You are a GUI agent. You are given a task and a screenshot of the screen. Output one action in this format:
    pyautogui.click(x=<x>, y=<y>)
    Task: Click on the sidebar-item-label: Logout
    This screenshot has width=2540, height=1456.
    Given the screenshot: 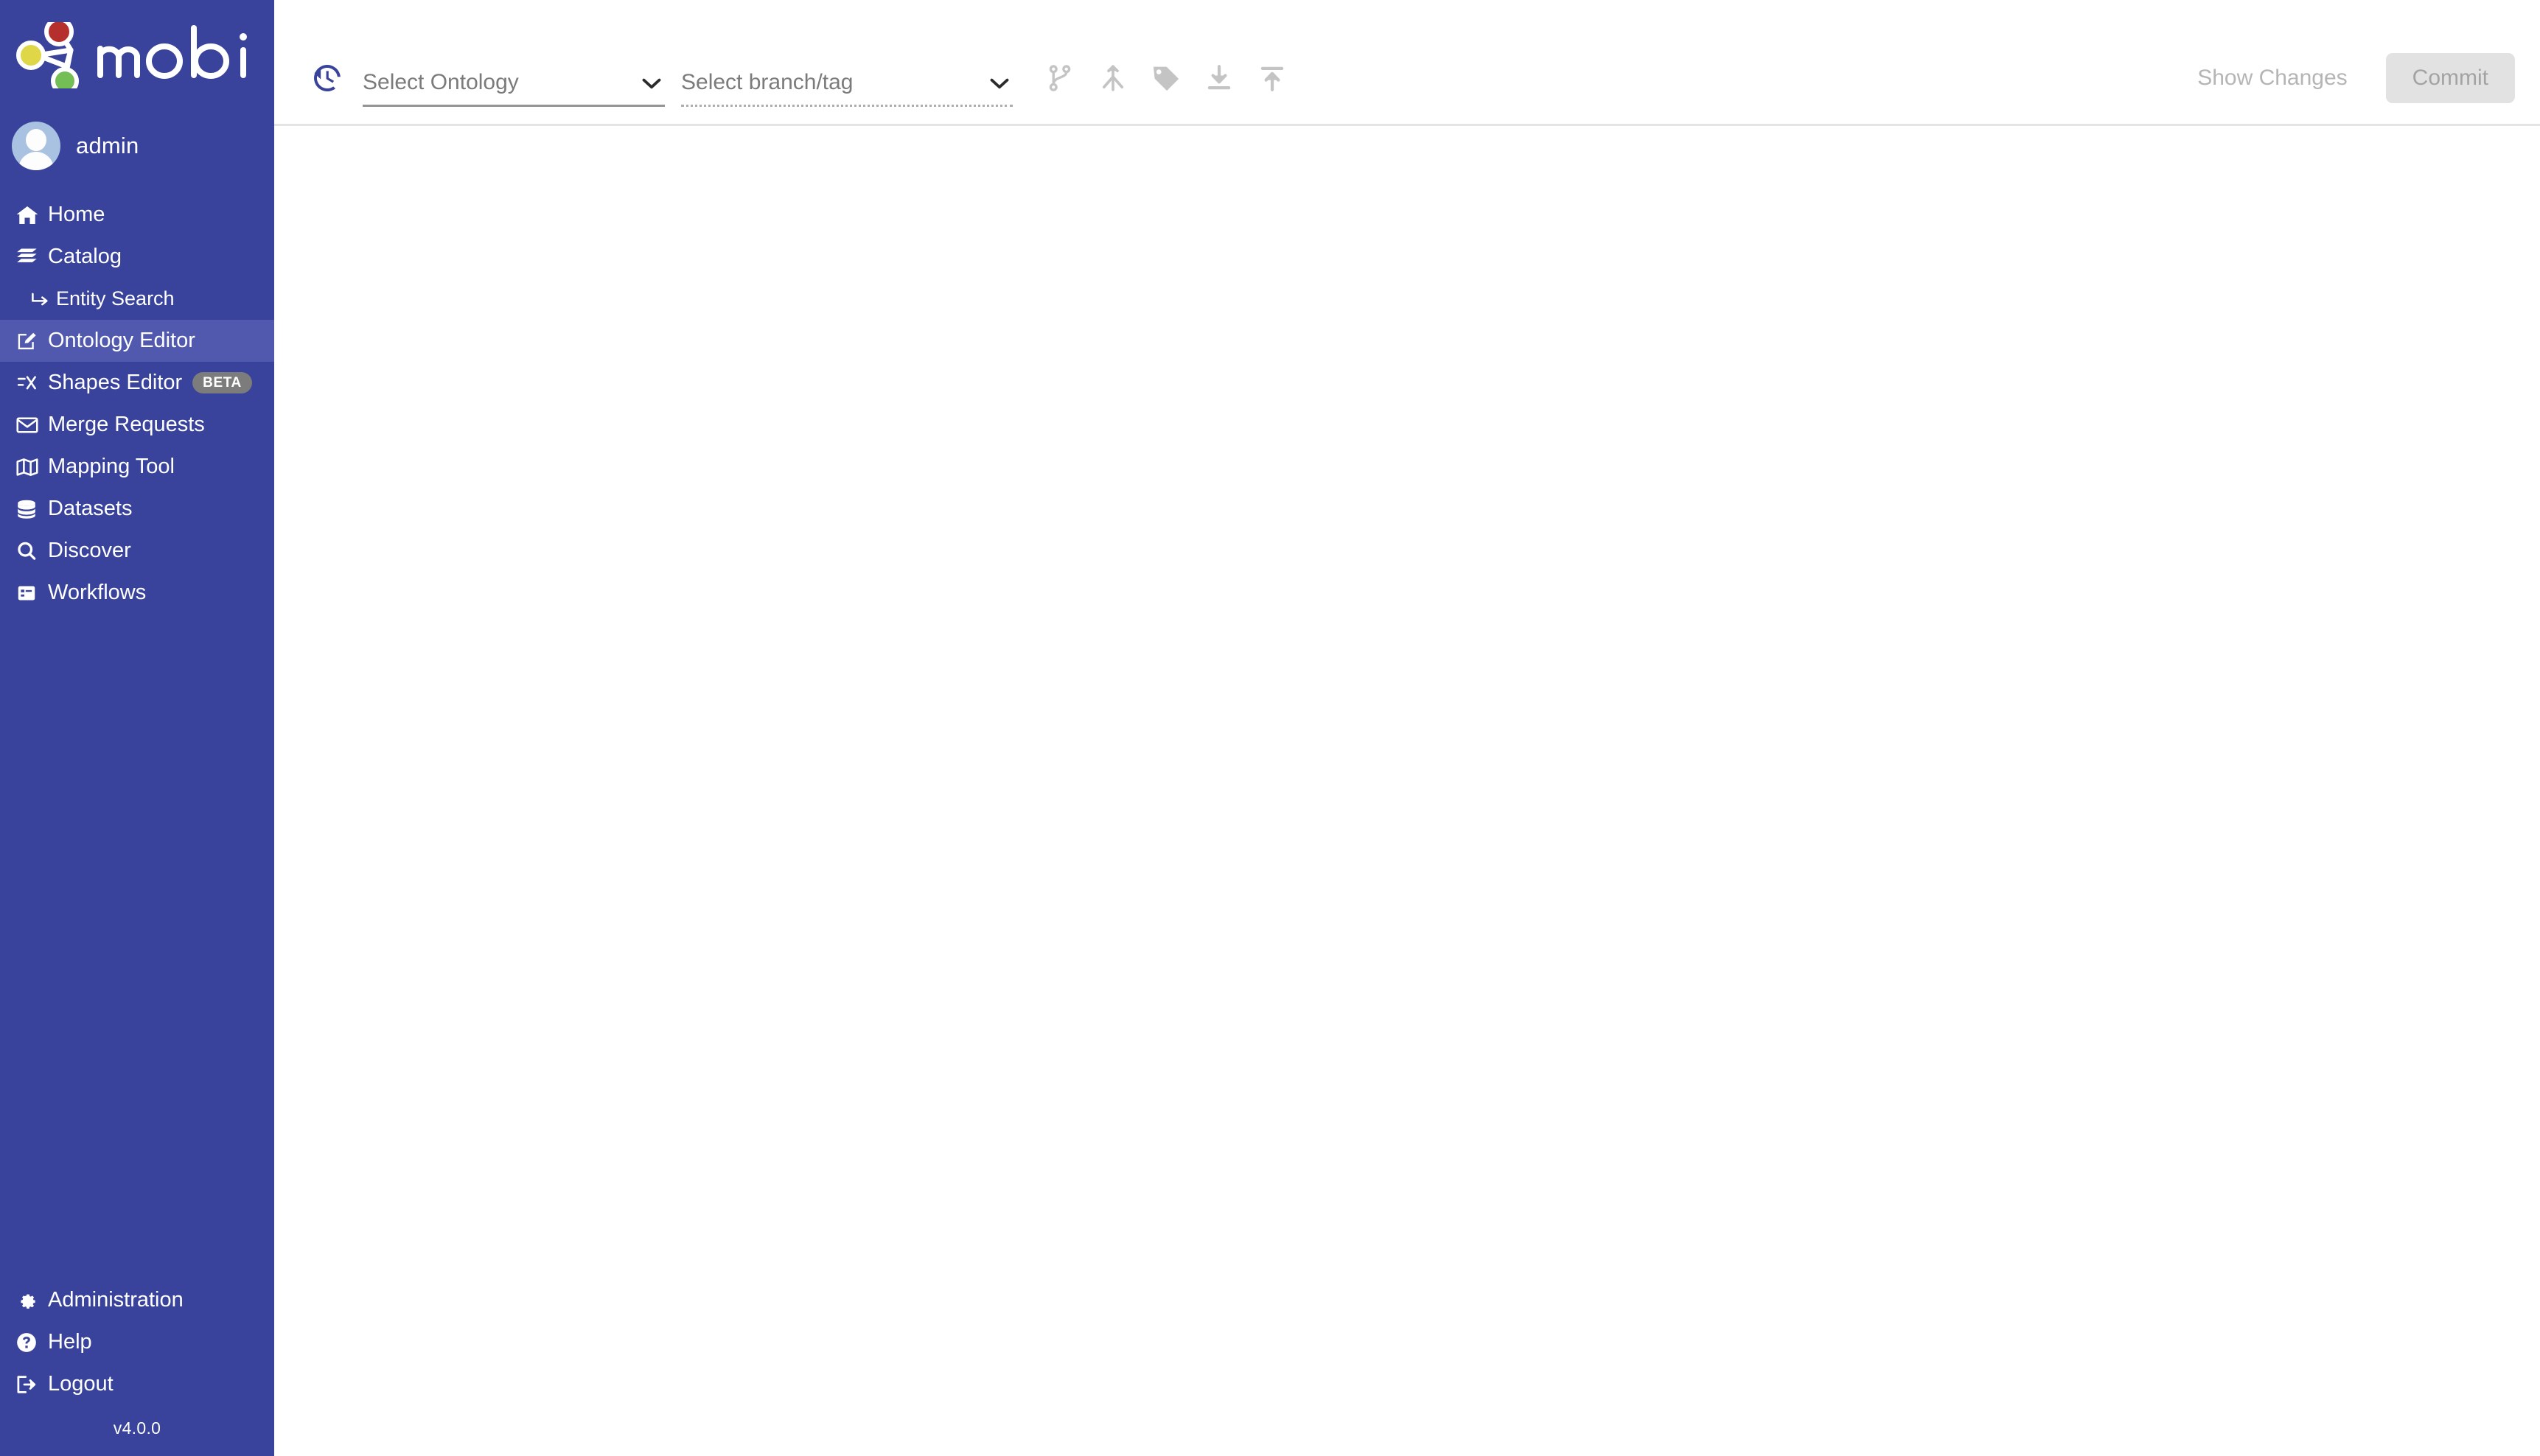 What is the action you would take?
    pyautogui.click(x=81, y=1384)
    